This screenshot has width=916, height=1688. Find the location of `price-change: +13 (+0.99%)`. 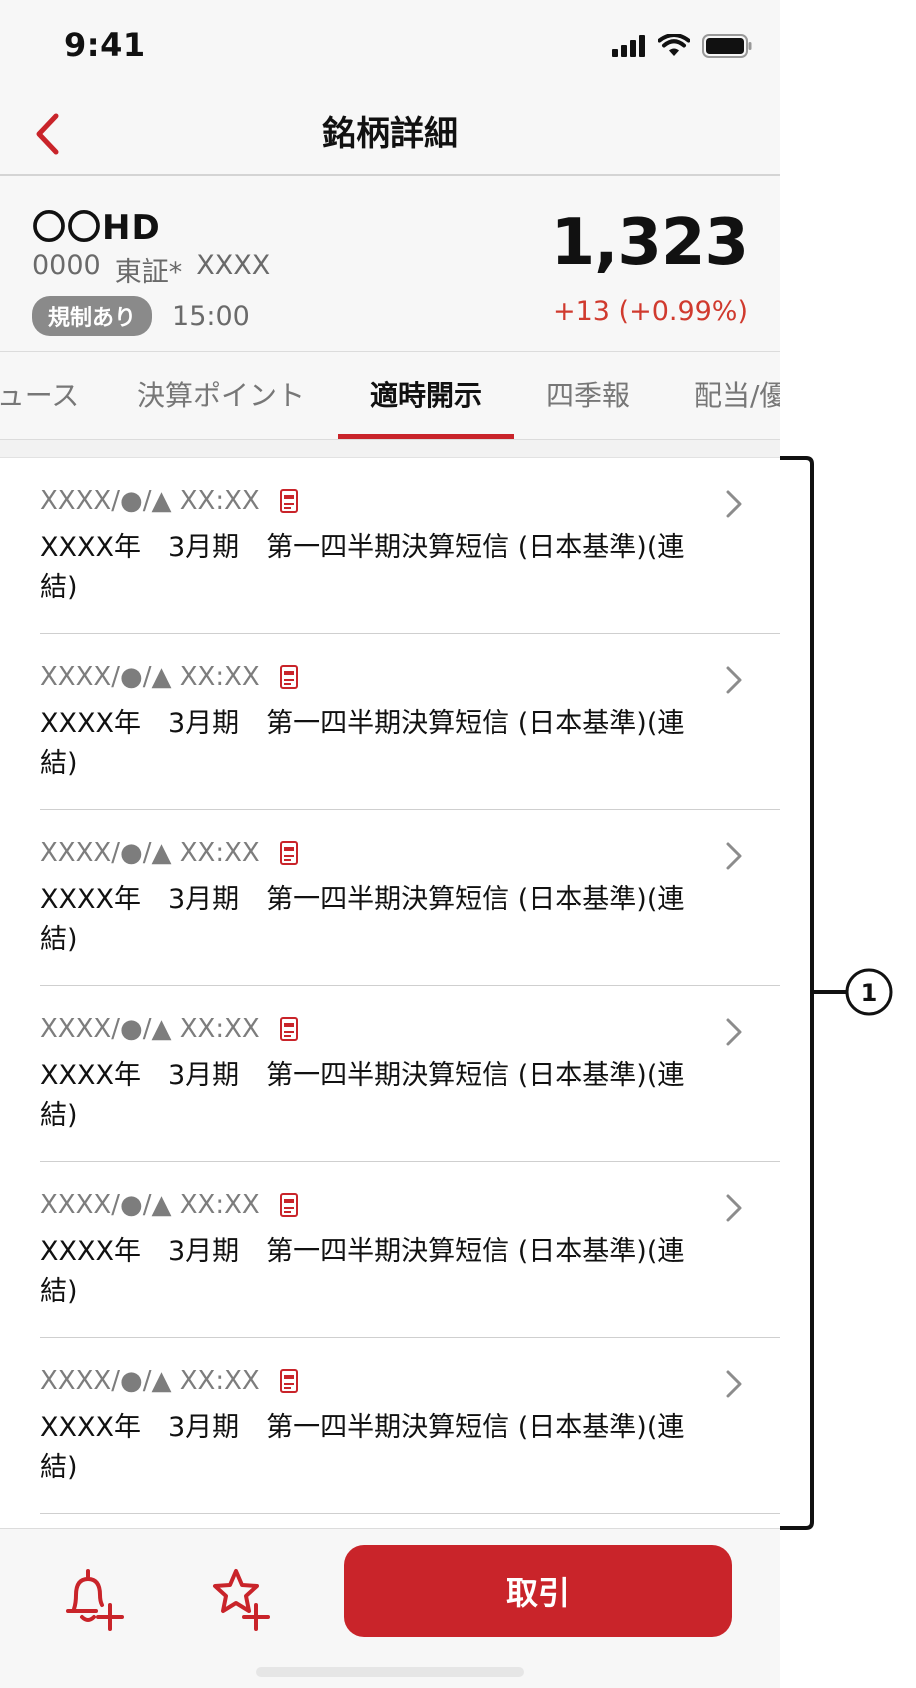

price-change: +13 (+0.99%) is located at coordinates (650, 311).